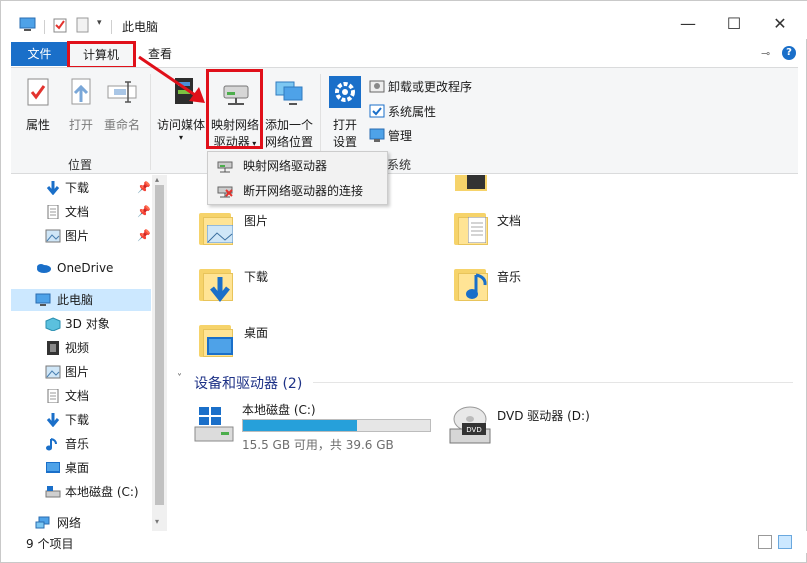 The width and height of the screenshot is (807, 563). I want to click on dvd-drive-icon: DVD, so click(470, 424).